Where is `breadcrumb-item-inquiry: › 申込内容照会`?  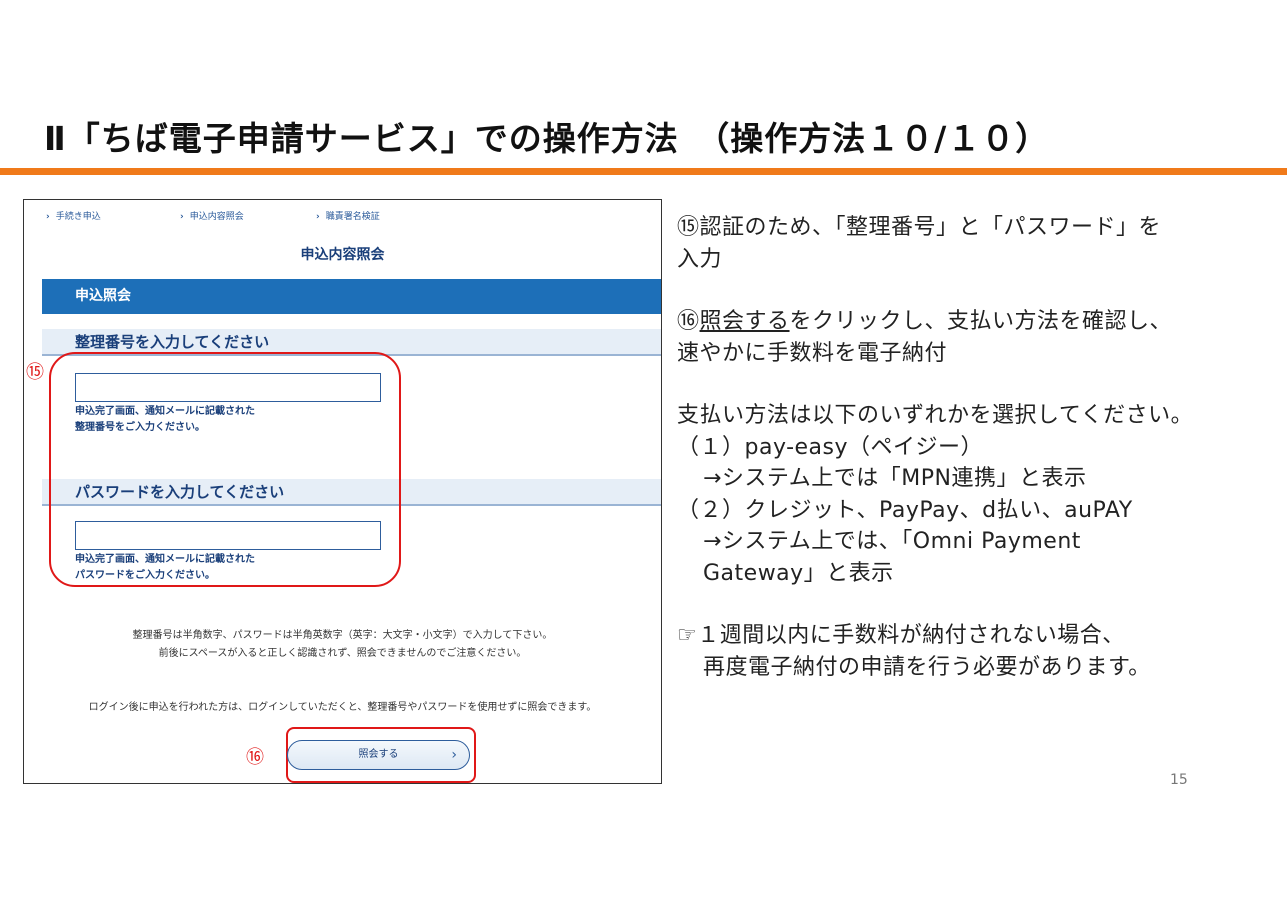 breadcrumb-item-inquiry: › 申込内容照会 is located at coordinates (212, 215).